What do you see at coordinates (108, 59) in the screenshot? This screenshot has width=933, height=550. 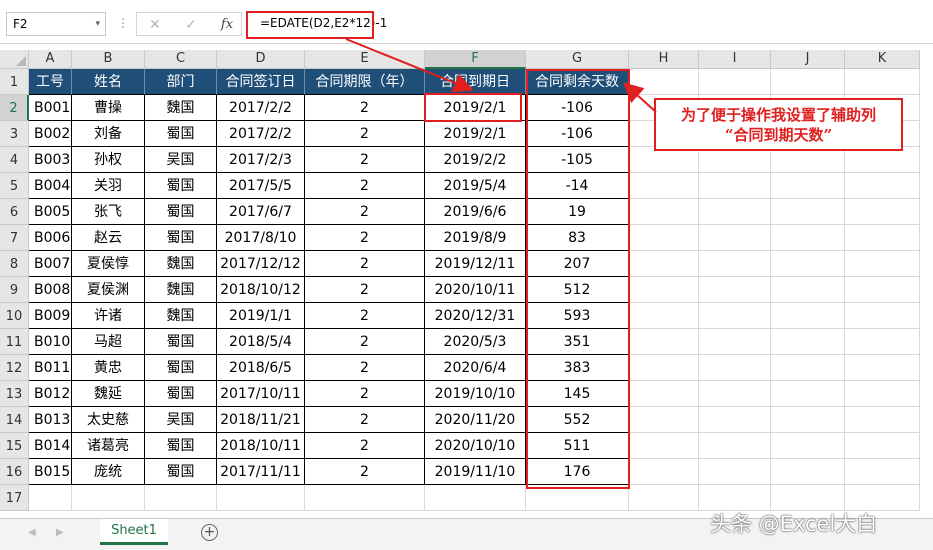 I see `column-header-b: B` at bounding box center [108, 59].